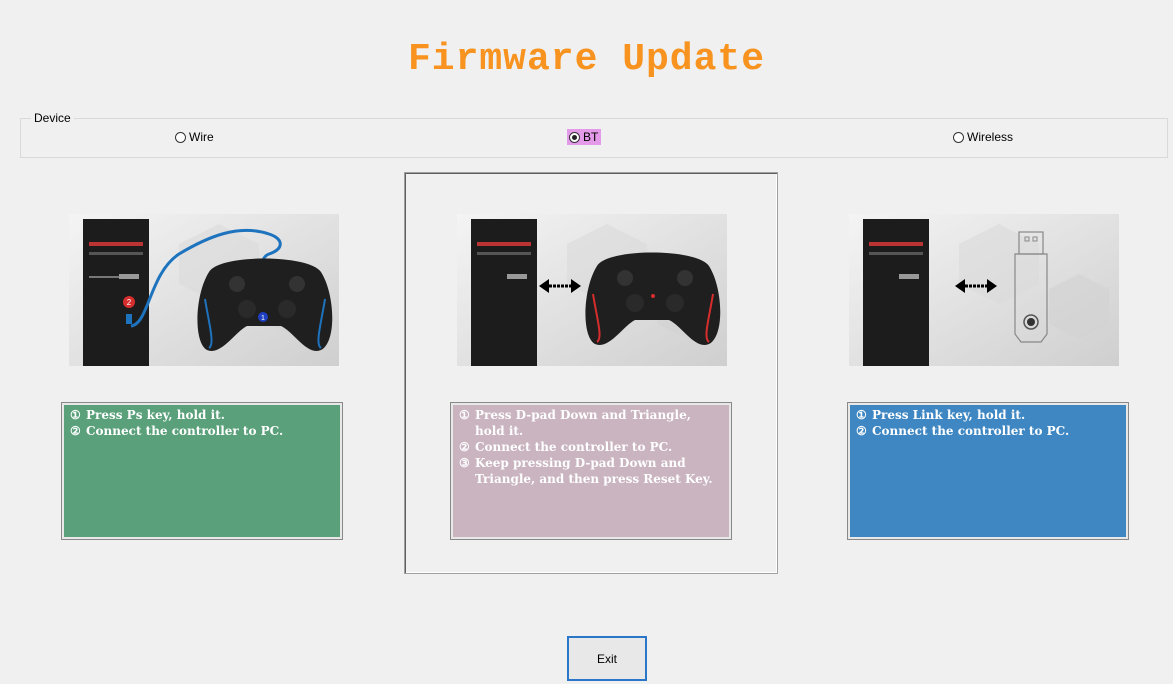 This screenshot has height=684, width=1173. I want to click on device-group-label: Device, so click(52, 118).